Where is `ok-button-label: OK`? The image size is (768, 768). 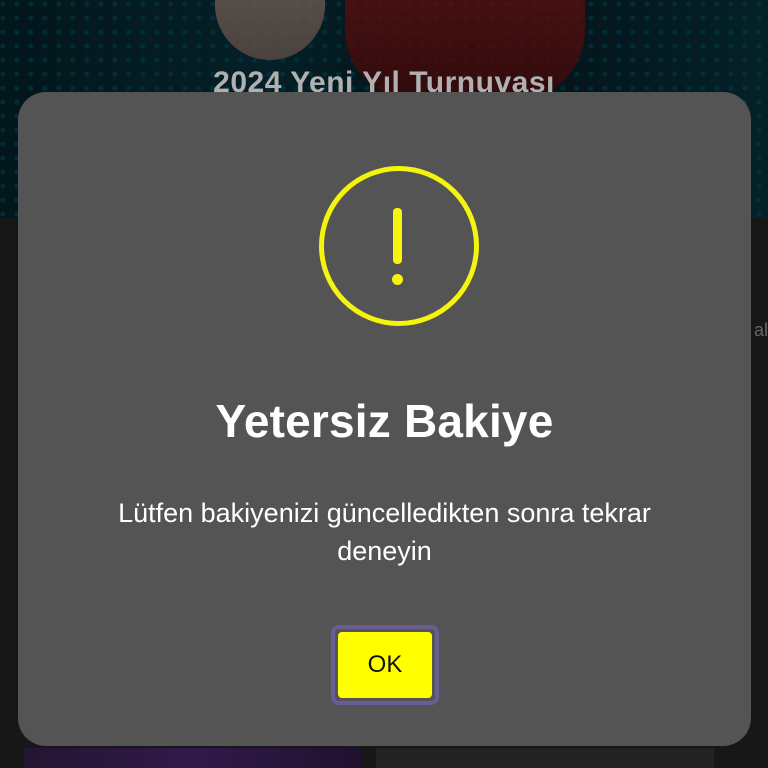
ok-button-label: OK is located at coordinates (385, 665).